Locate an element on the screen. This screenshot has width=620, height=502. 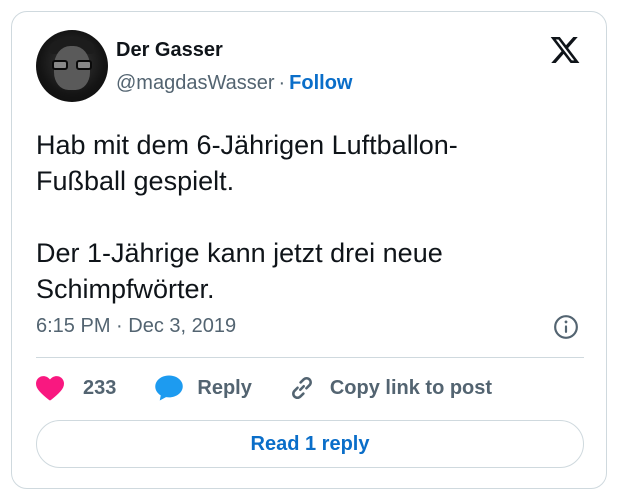
speech-bubble-icon is located at coordinates (169, 388).